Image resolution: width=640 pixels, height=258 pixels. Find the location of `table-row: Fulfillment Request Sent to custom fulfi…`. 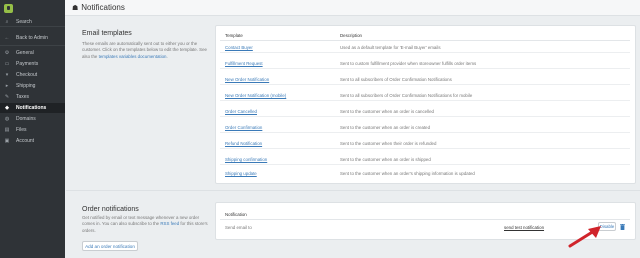

table-row: Fulfillment Request Sent to custom fulfi… is located at coordinates (425, 63).